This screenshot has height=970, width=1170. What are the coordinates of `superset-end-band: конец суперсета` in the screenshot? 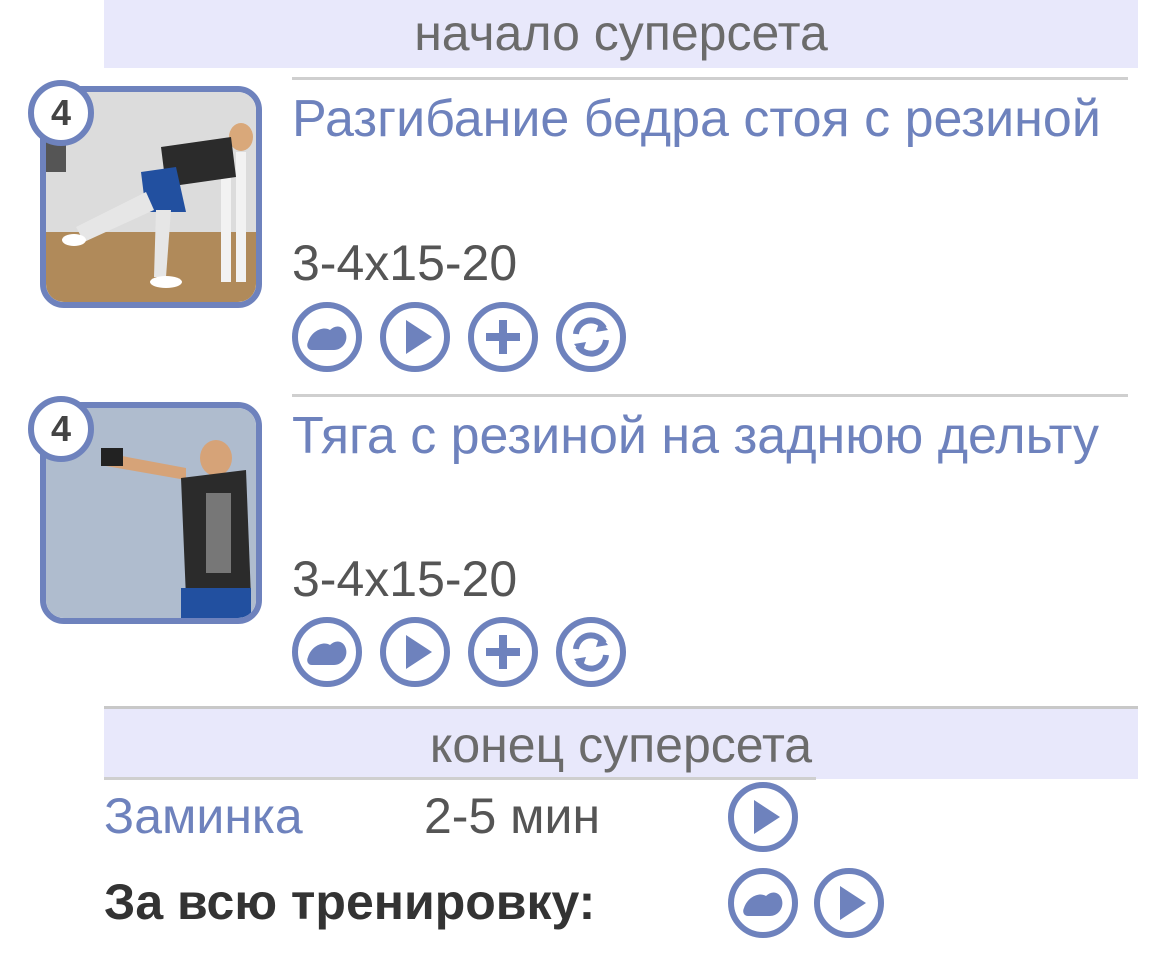 It's located at (621, 742).